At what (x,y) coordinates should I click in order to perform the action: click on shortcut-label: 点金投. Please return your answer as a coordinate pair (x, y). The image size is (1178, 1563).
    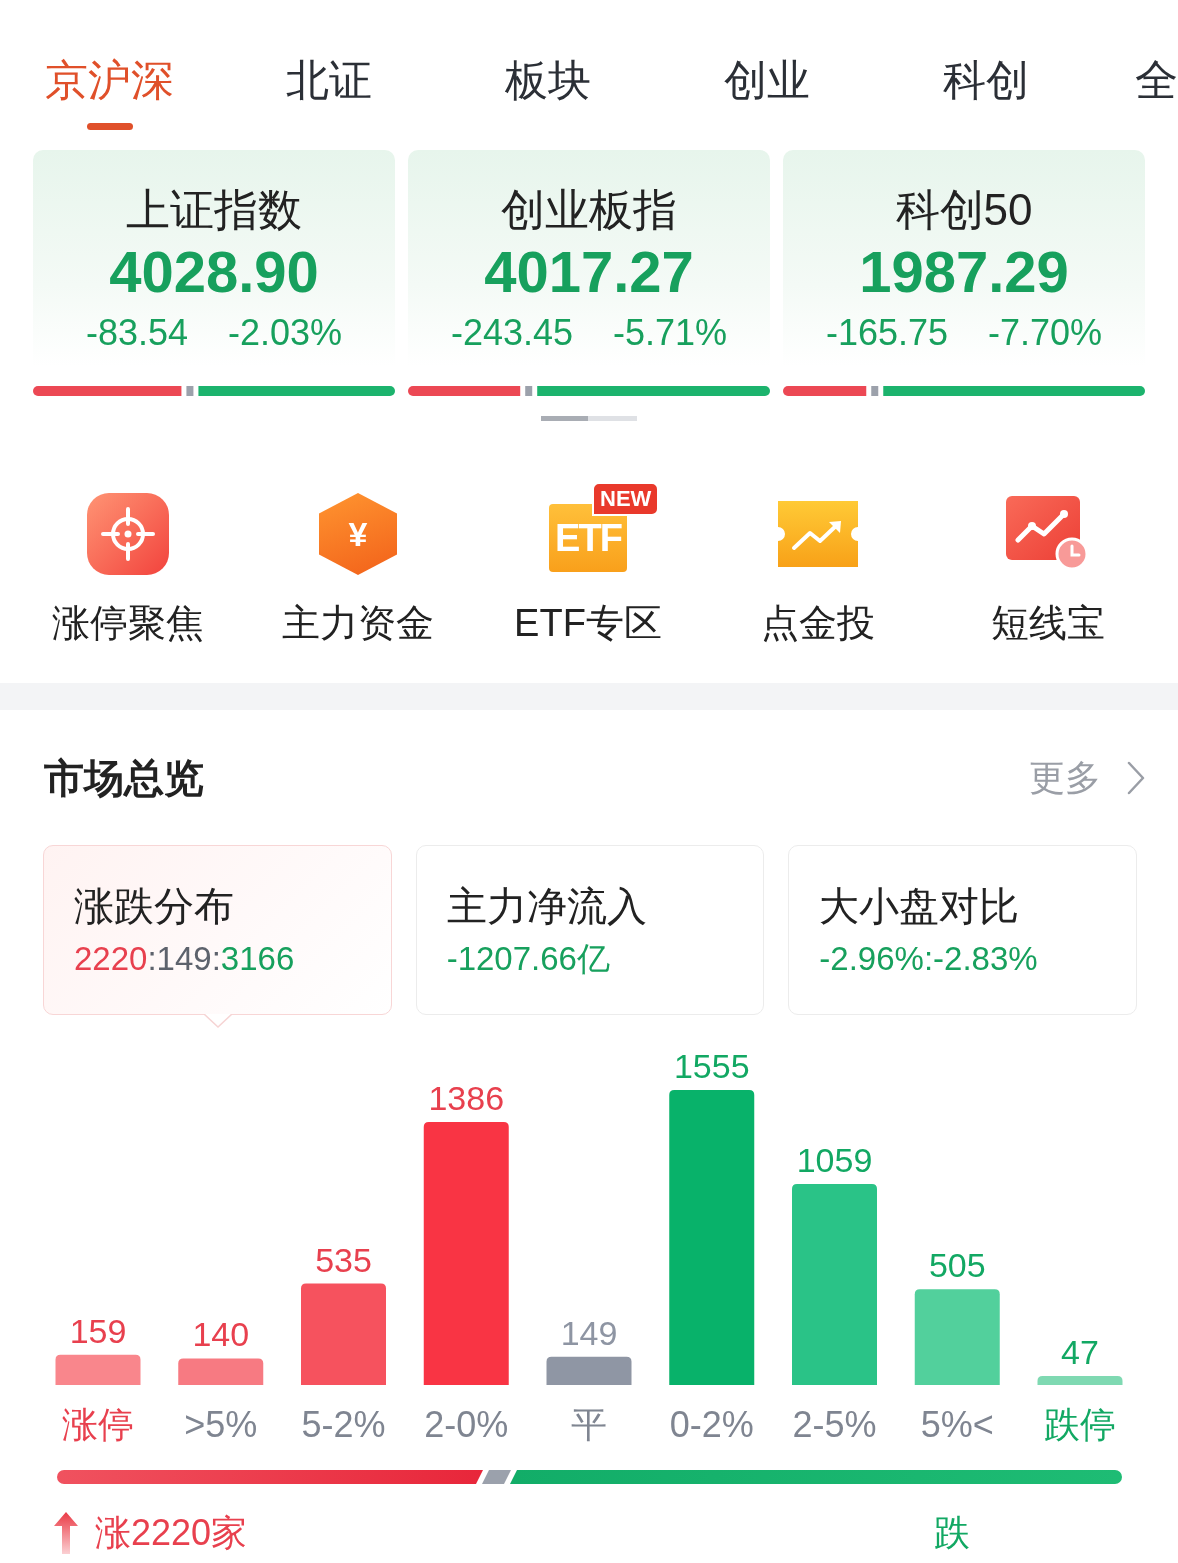
    Looking at the image, I should click on (818, 623).